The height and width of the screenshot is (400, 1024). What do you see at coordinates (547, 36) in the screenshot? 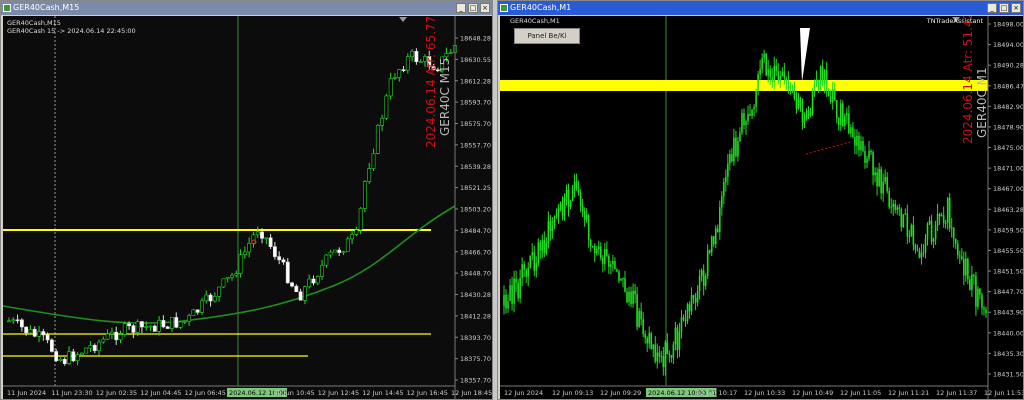
I see `panel-be-ki-button: Panel Be/Ki` at bounding box center [547, 36].